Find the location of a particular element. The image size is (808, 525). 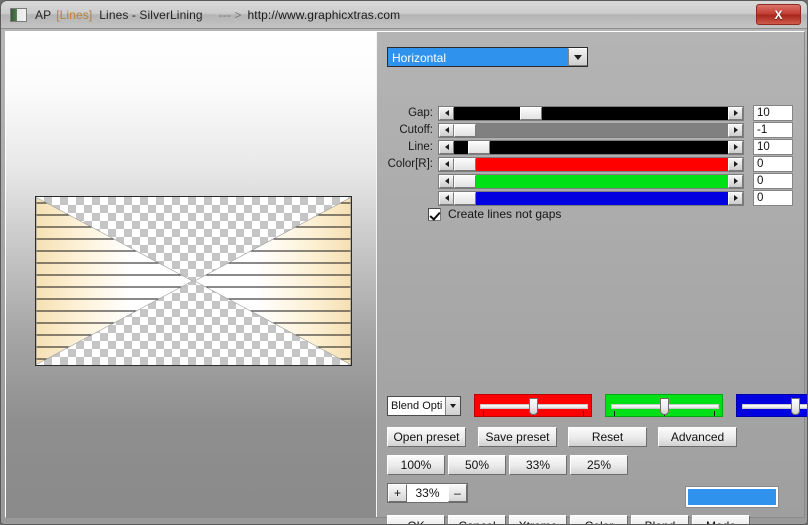

title-plugin-name: Lines - SilverLining is located at coordinates (151, 14).